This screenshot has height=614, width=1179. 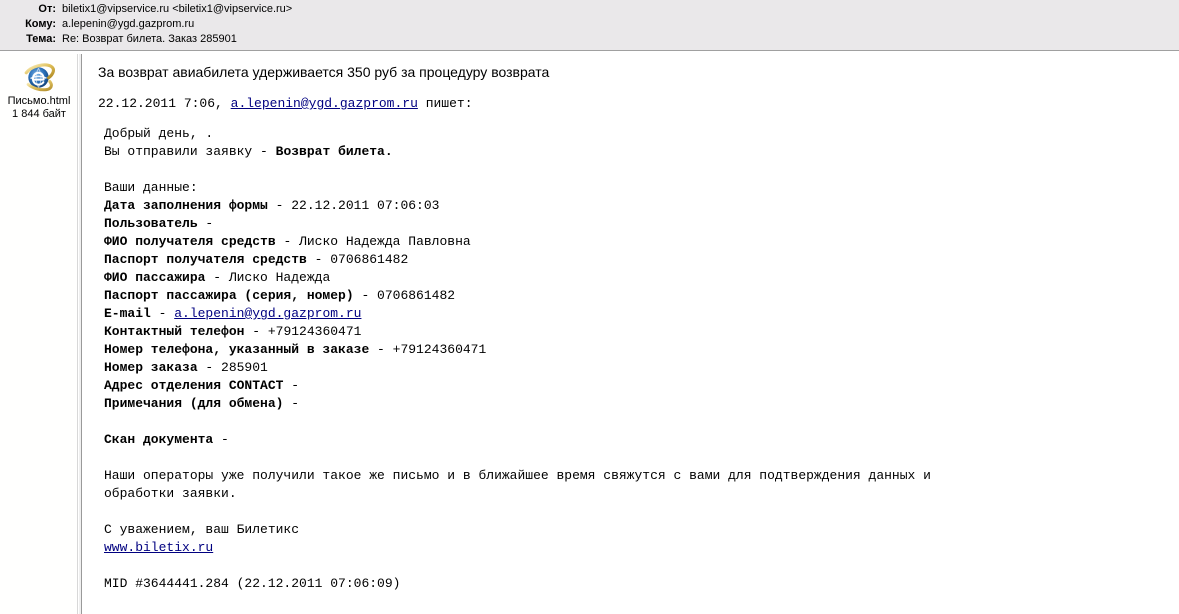 I want to click on quote-verb: пишет:, so click(x=449, y=103).